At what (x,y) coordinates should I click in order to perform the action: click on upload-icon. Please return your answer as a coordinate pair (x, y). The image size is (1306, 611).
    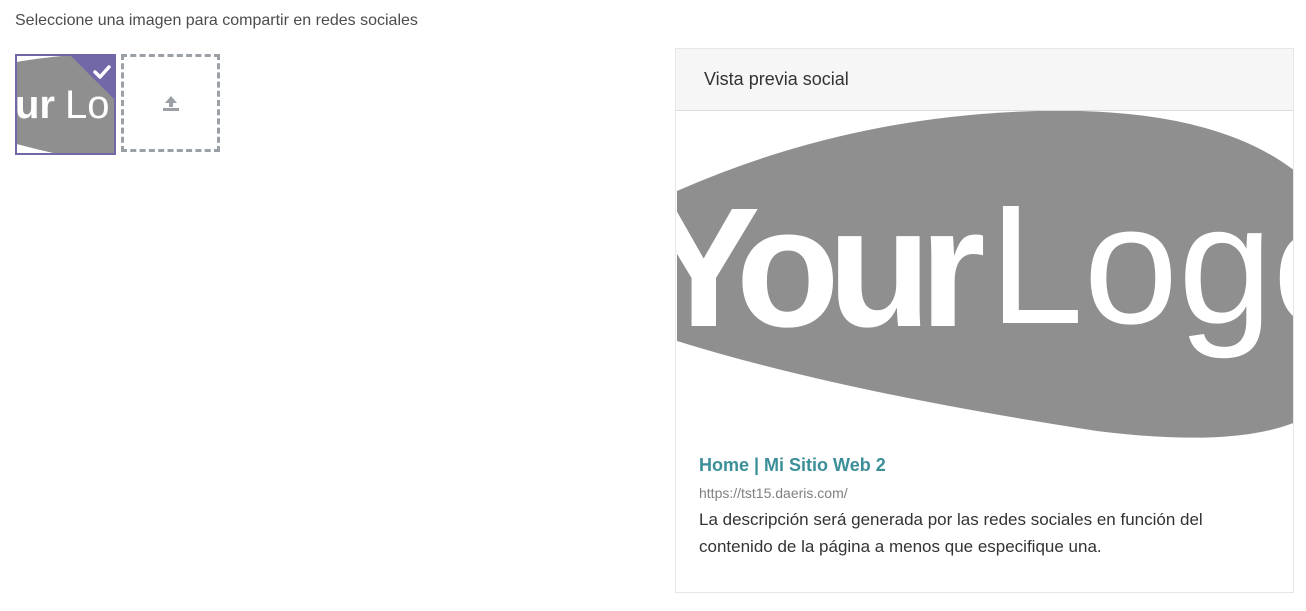
    Looking at the image, I should click on (170, 103).